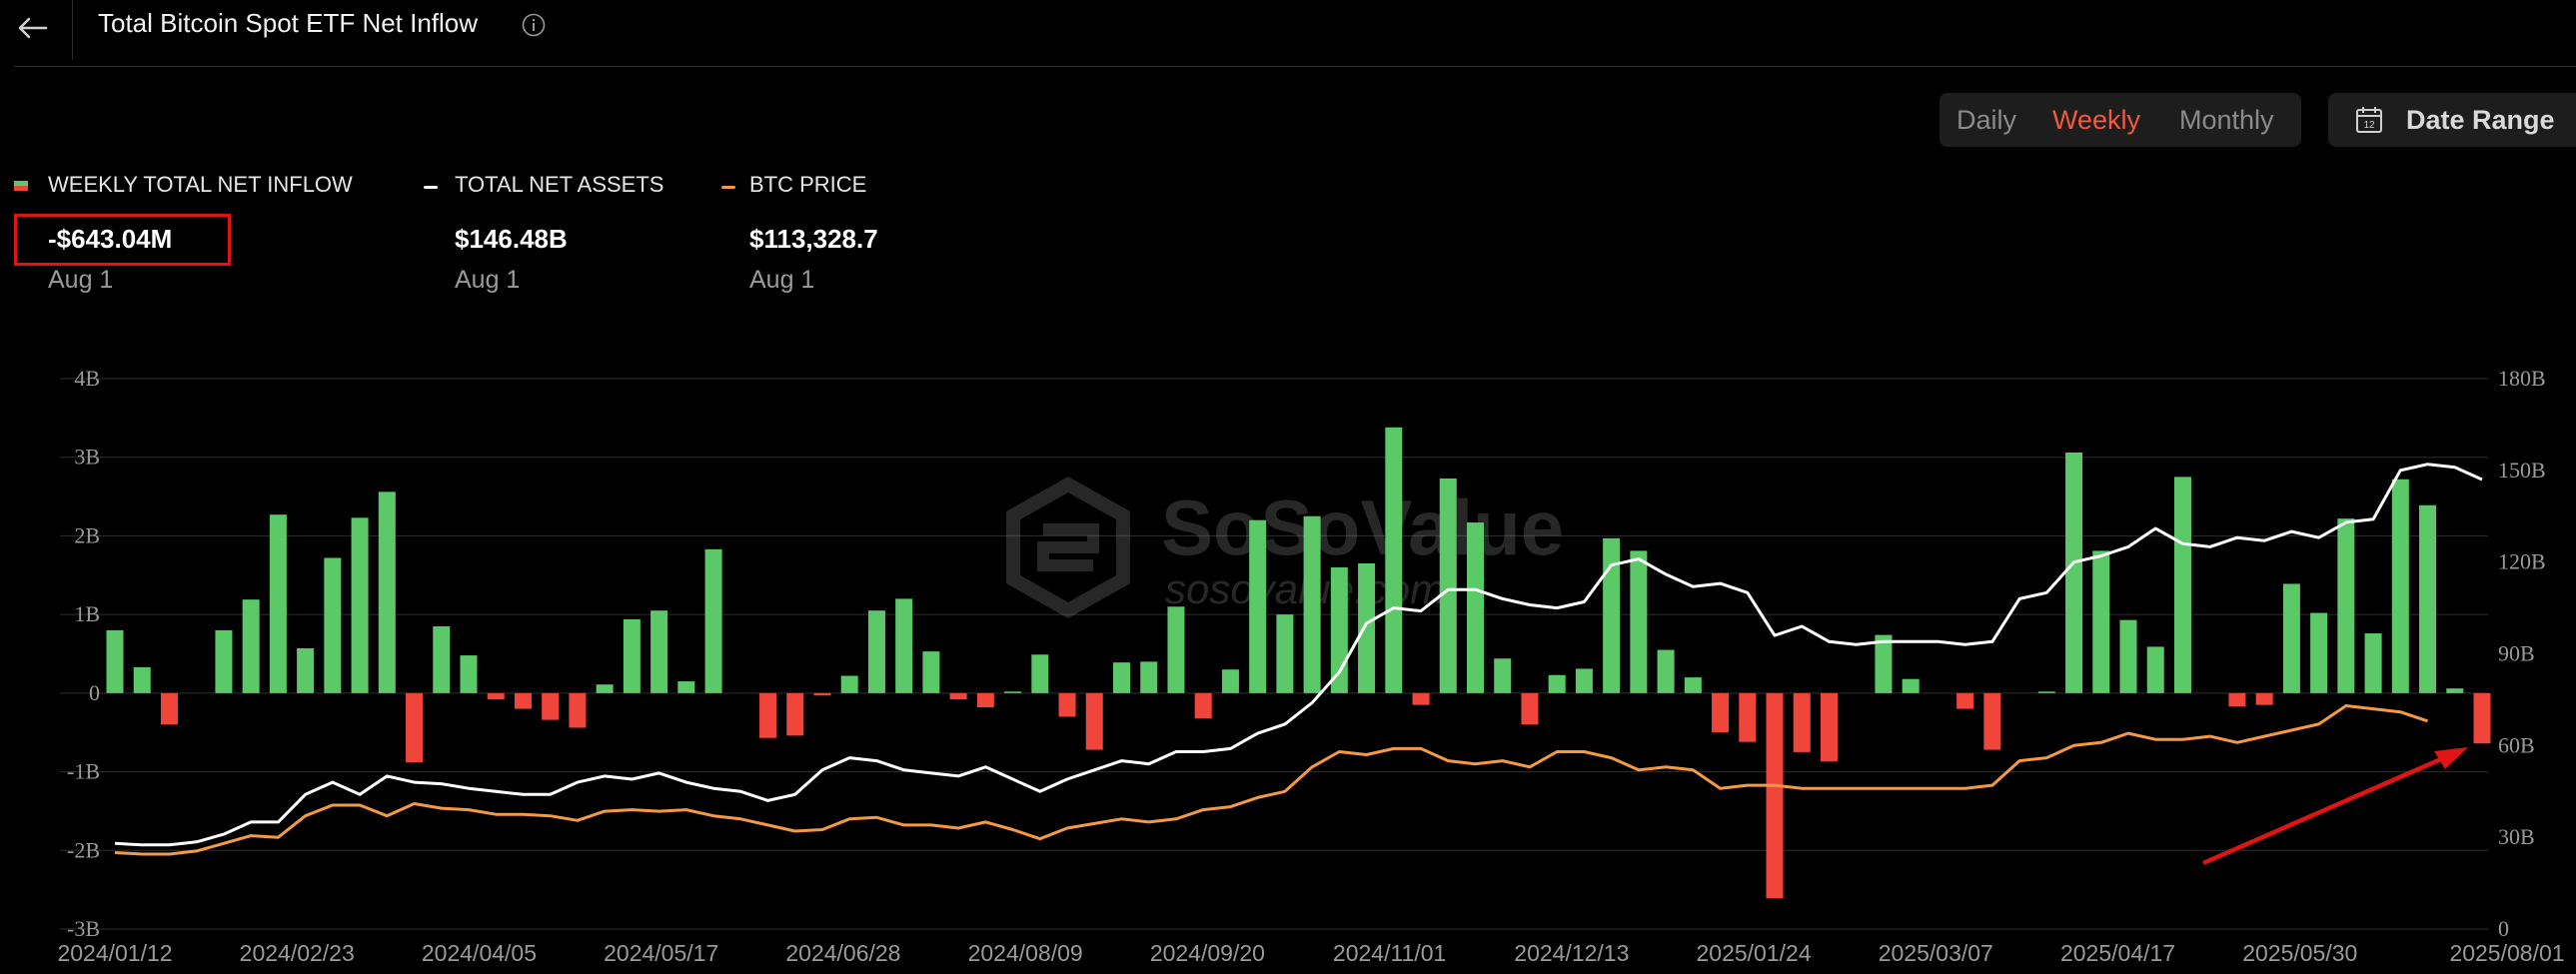 The image size is (2576, 974). I want to click on y-right-tick-label: 90B, so click(2516, 653).